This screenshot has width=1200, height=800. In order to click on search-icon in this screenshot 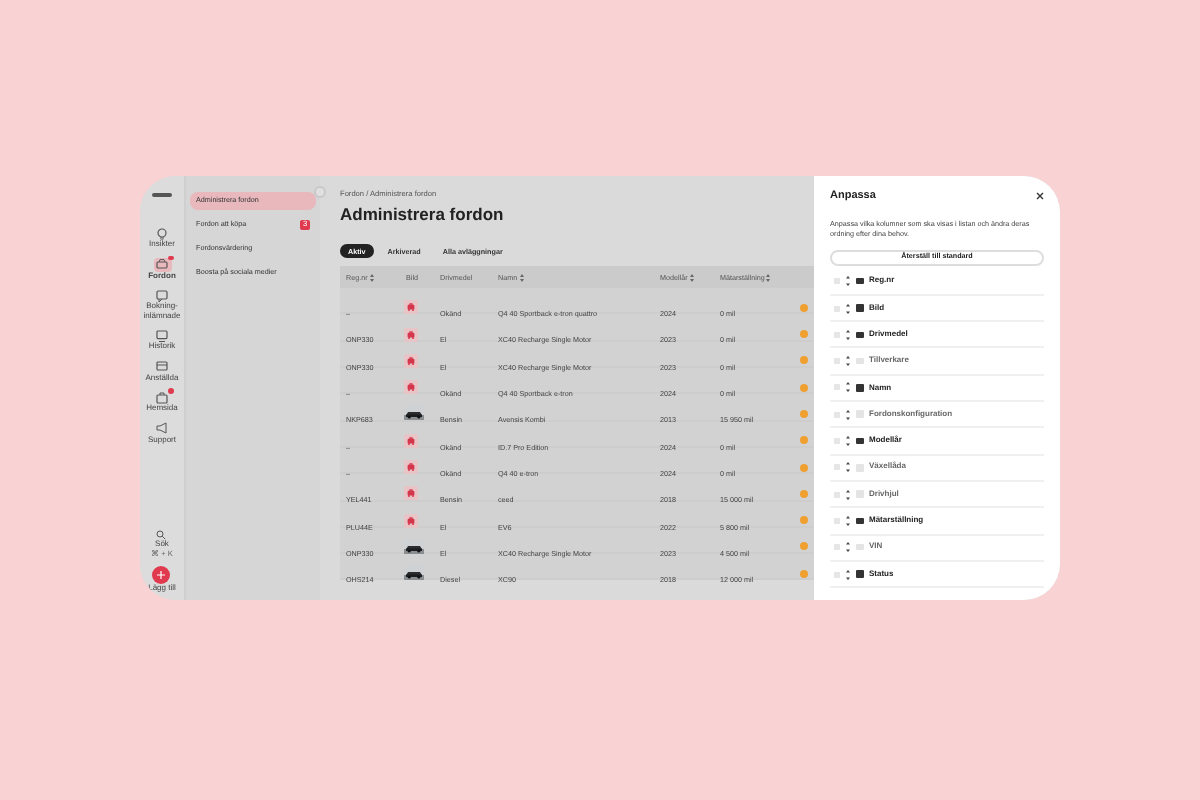, I will do `click(161, 535)`.